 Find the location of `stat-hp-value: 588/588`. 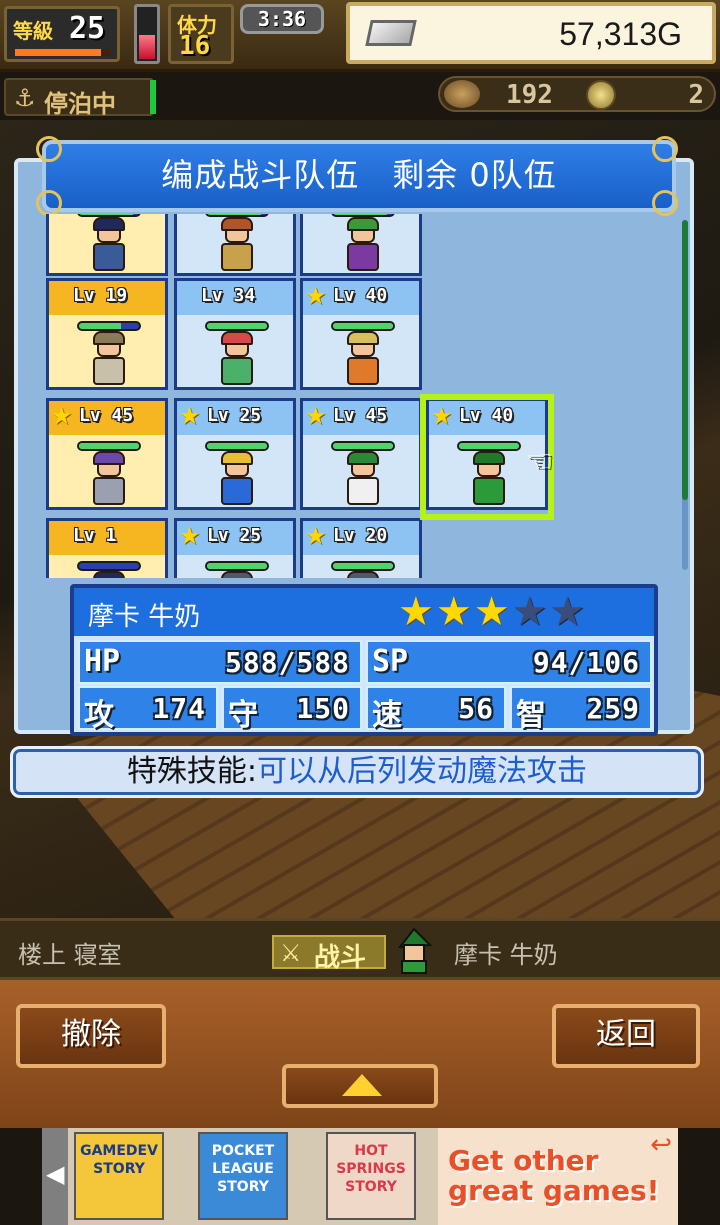

stat-hp-value: 588/588 is located at coordinates (287, 662).